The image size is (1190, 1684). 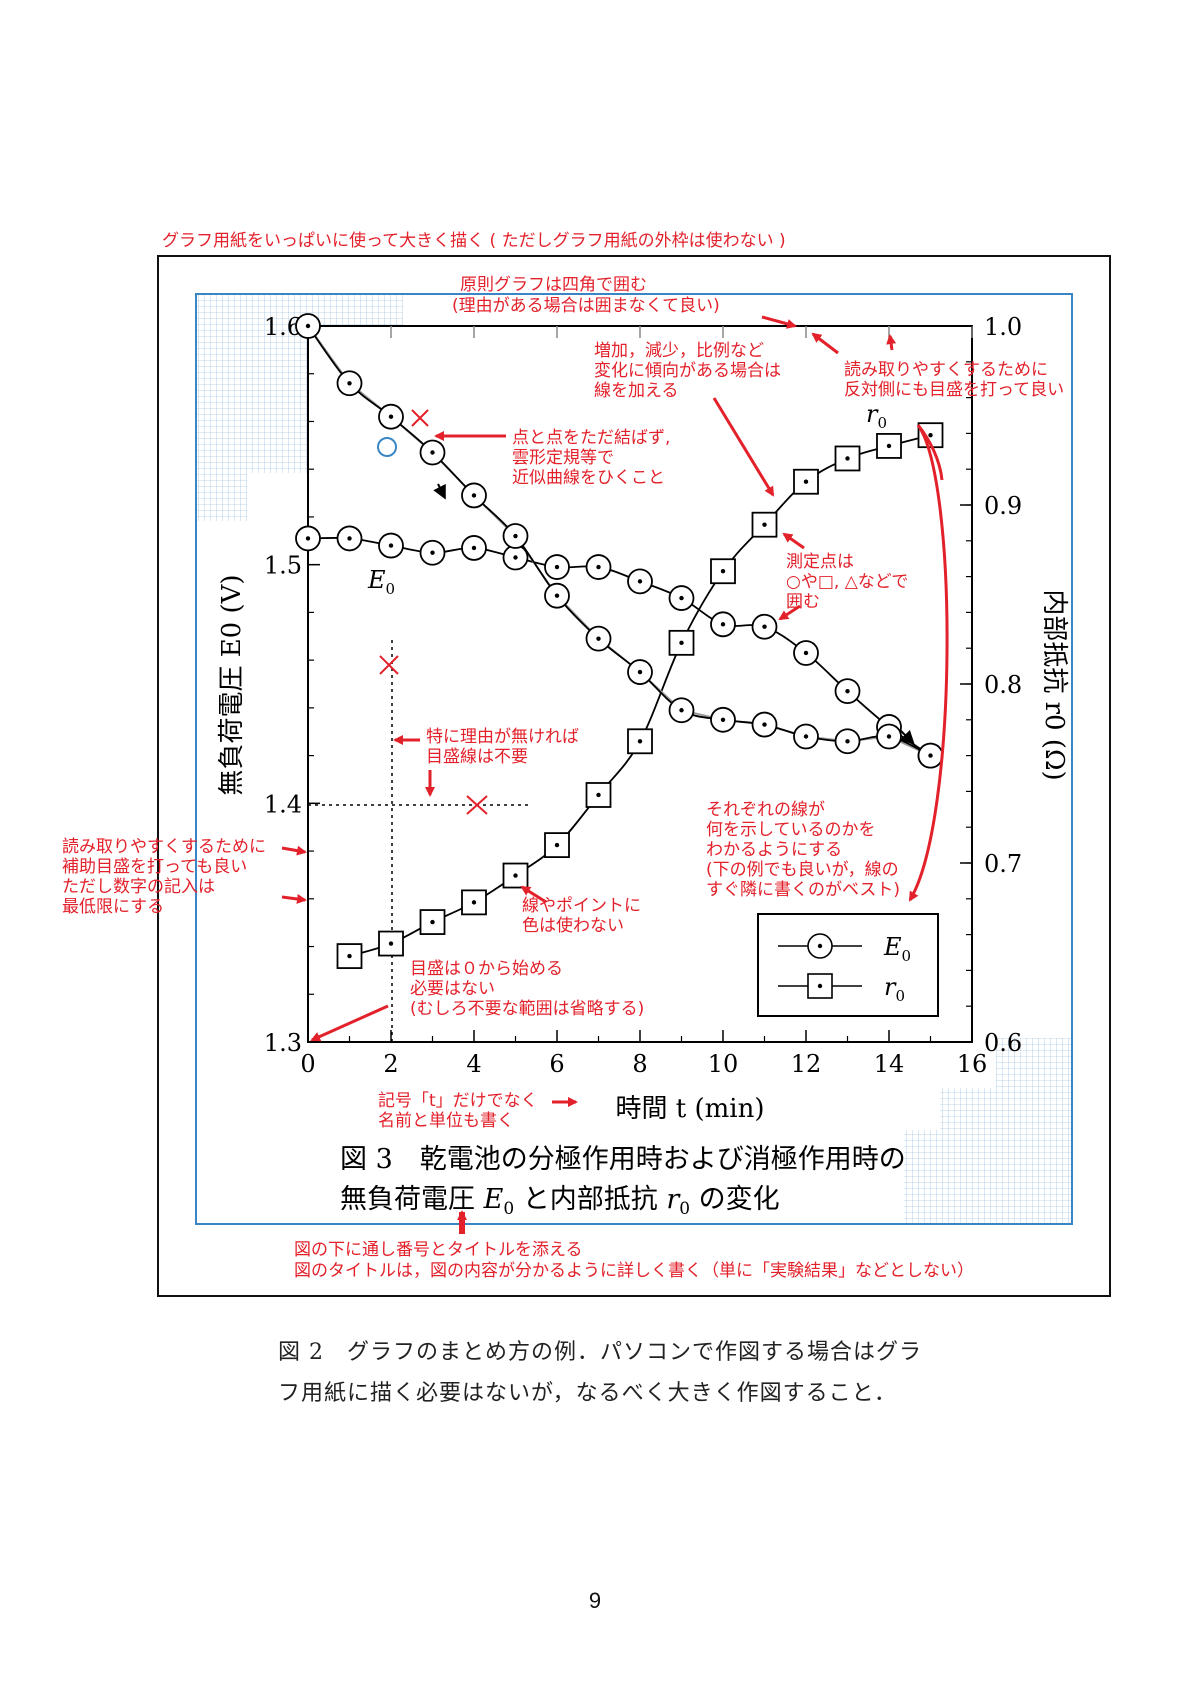 What do you see at coordinates (556, 1064) in the screenshot?
I see `x-tick-label: 6` at bounding box center [556, 1064].